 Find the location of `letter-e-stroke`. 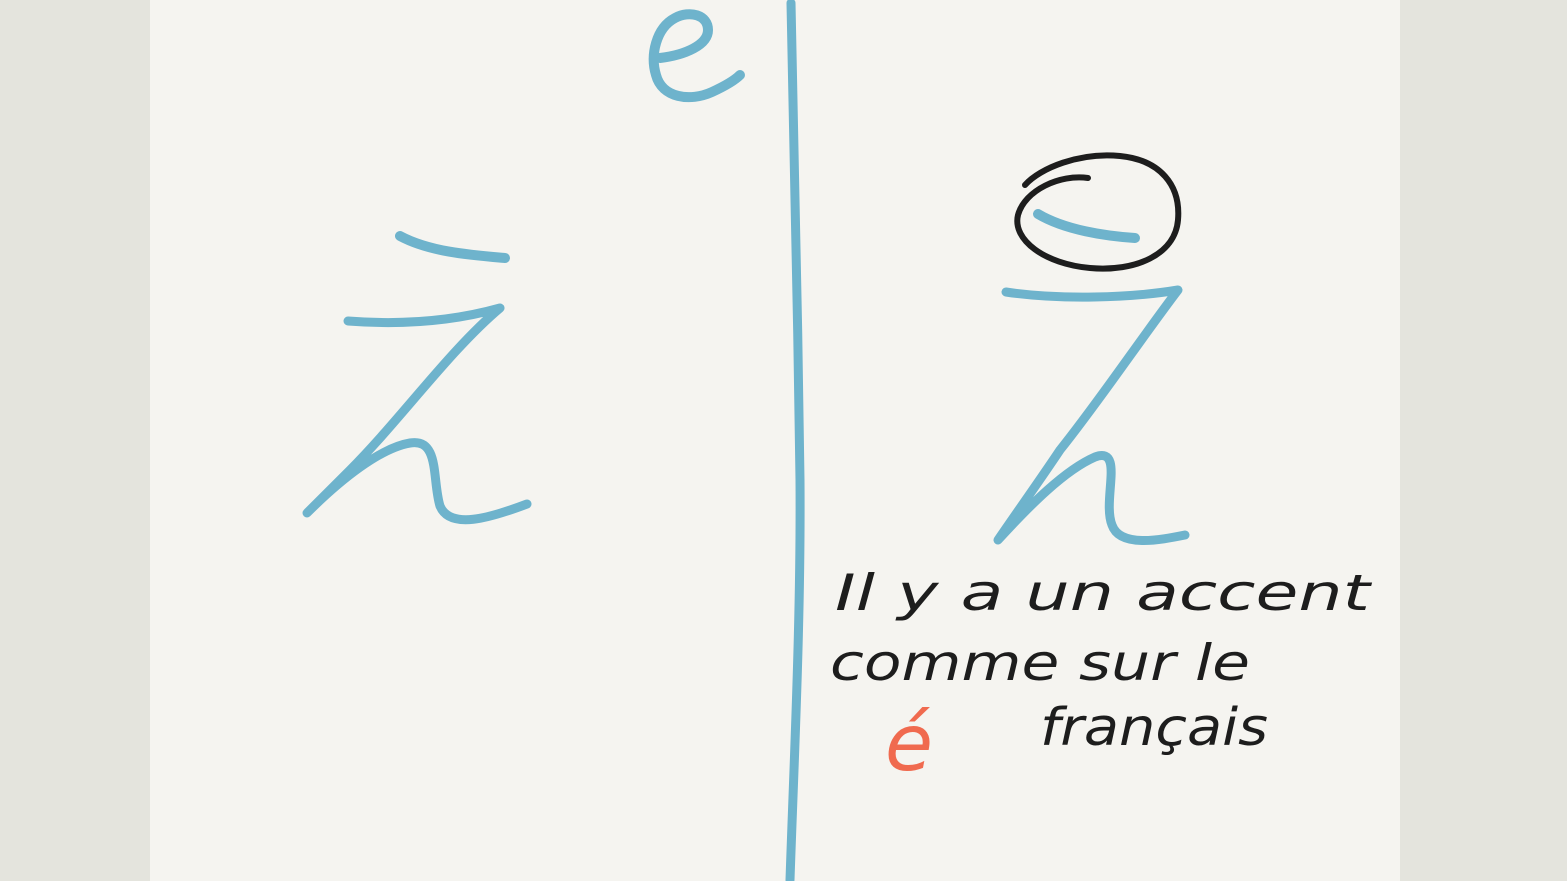

letter-e-stroke is located at coordinates (696, 56).